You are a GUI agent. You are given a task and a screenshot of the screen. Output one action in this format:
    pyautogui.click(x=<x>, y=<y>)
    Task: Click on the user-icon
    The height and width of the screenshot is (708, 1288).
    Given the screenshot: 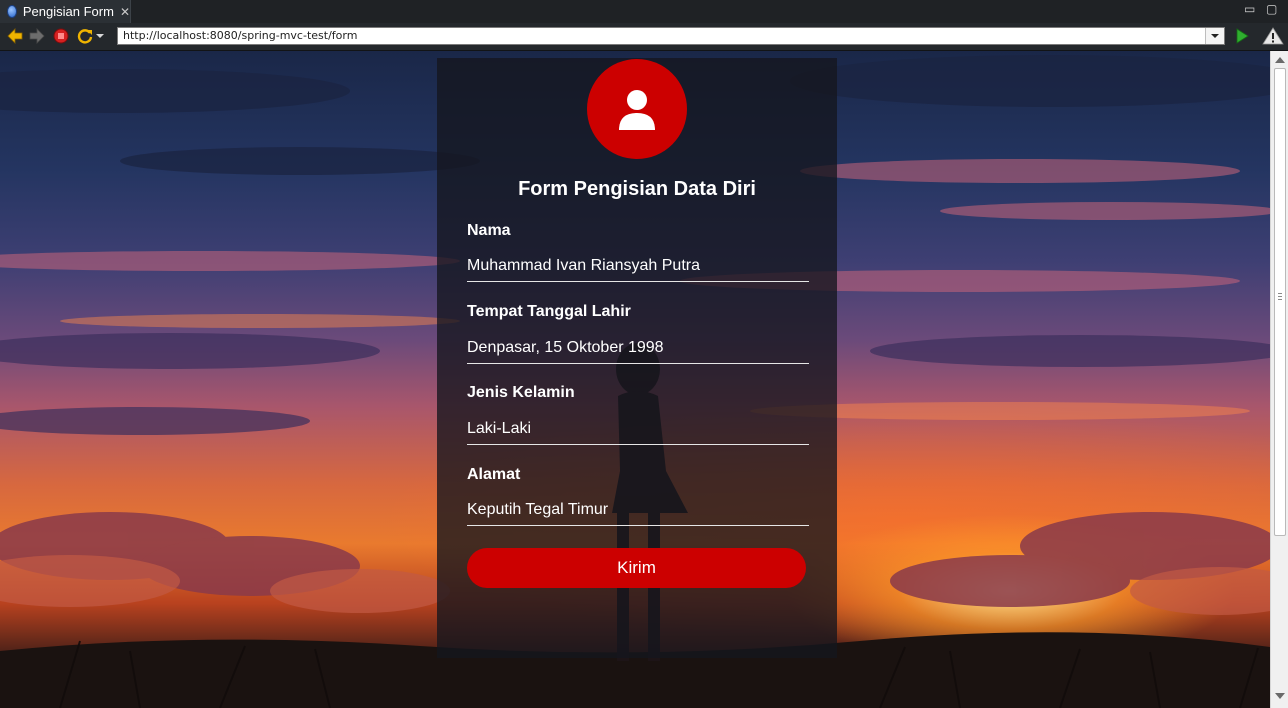 What is the action you would take?
    pyautogui.click(x=637, y=110)
    